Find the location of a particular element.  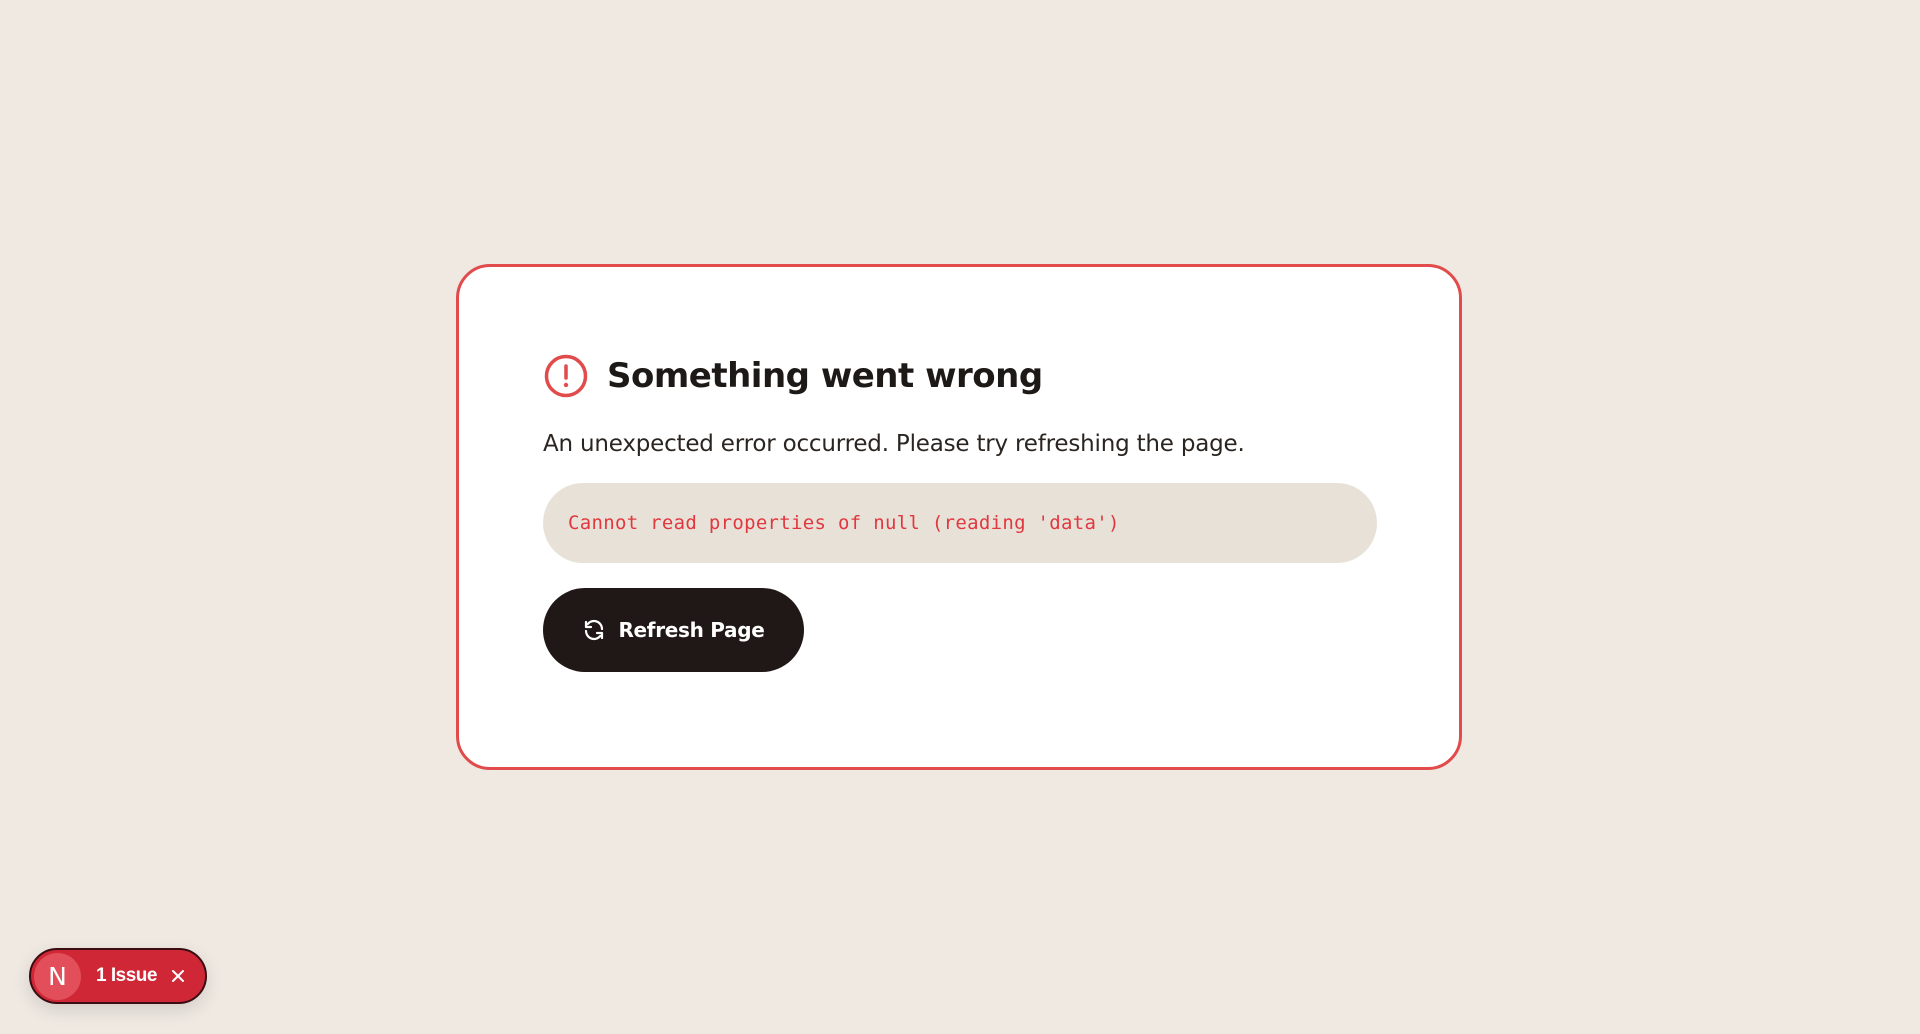

dev-issues-indicator: N 1 Issue is located at coordinates (118, 976).